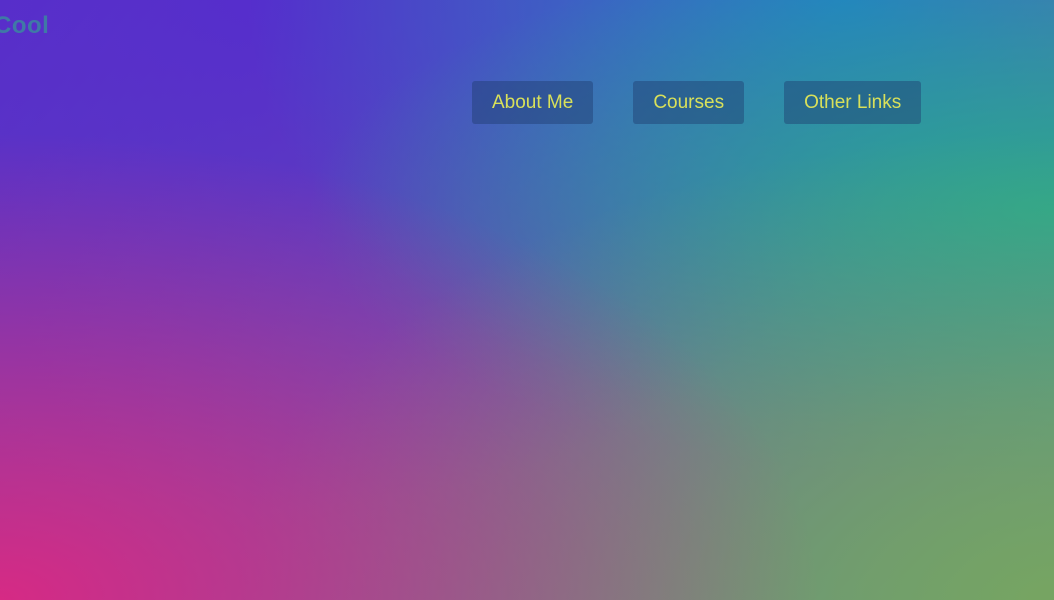 This screenshot has height=600, width=1054. I want to click on main-navigation: About Me Courses Other Links, so click(697, 102).